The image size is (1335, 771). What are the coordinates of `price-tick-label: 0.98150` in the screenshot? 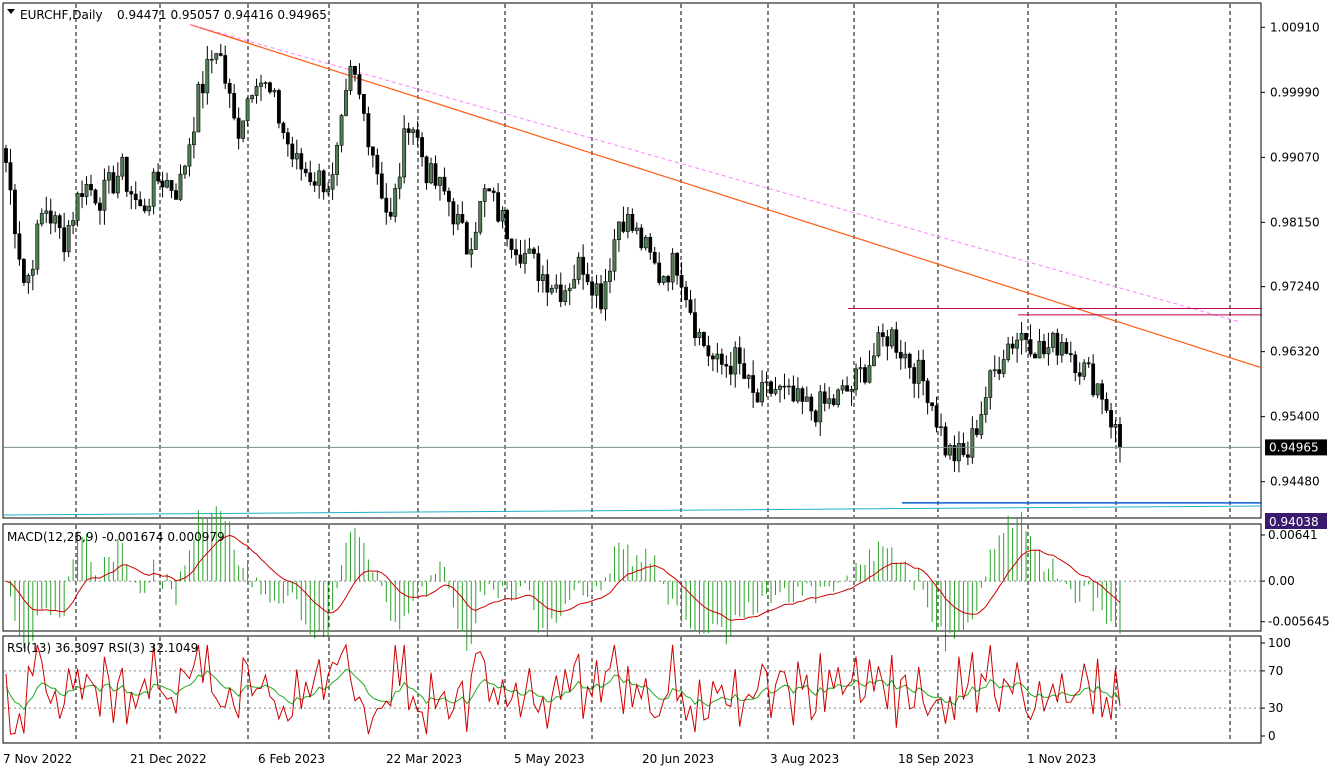 It's located at (1295, 222).